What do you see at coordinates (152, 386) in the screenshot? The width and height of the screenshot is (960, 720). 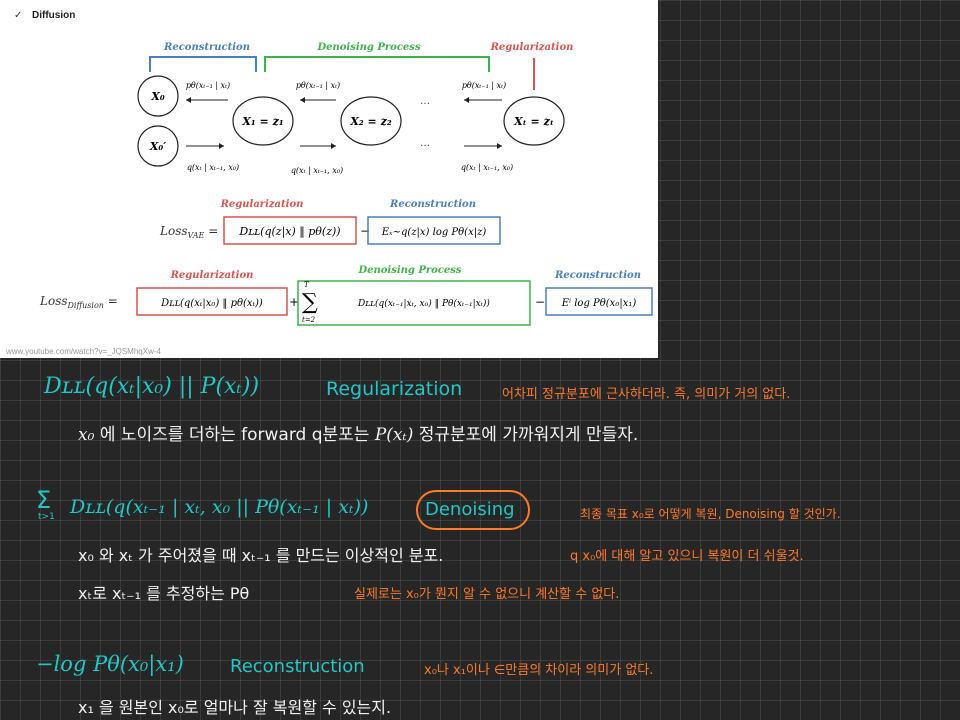 I see `note1-formula: Dʟʟ(q(xₜ|x₀) || P(xₜ))` at bounding box center [152, 386].